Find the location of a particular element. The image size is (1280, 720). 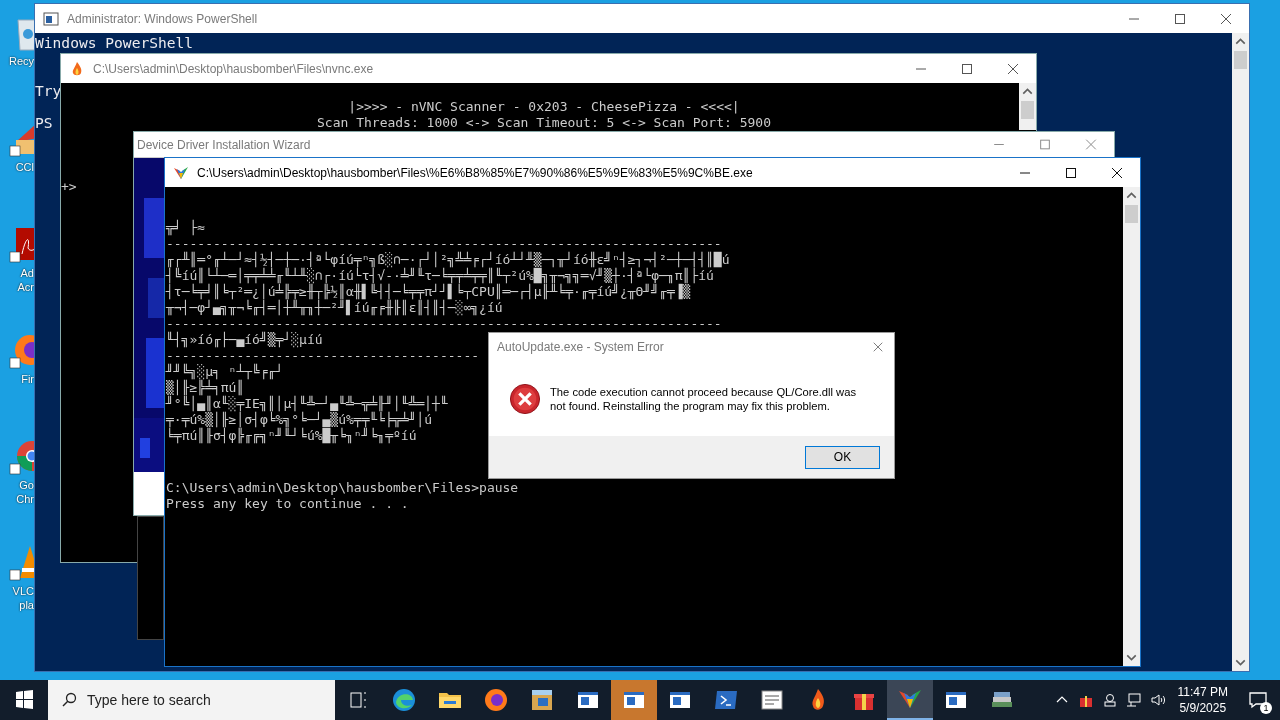

console-line: ┤τ─╘╤╛║╘┬²═¿│ú╧╠╤≥╫┬╠½║α╫▌╚┤┤─╘╤╤π┘┘▌╘┬CPU║═─┌┤µ╟╨╘╤·╓╤íú╝¿╥Θ╜╝╓╤▐▒ is located at coordinates (428, 292).